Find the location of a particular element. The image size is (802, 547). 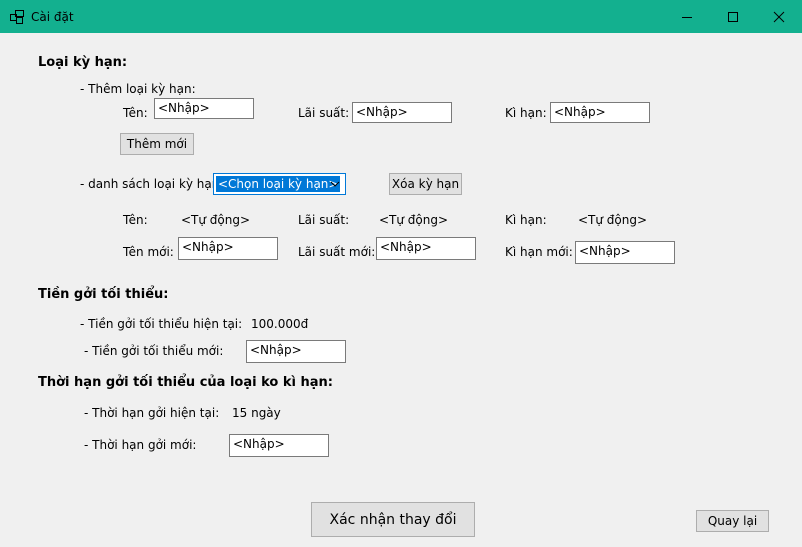

current-name-value: <Tự động> is located at coordinates (216, 220).